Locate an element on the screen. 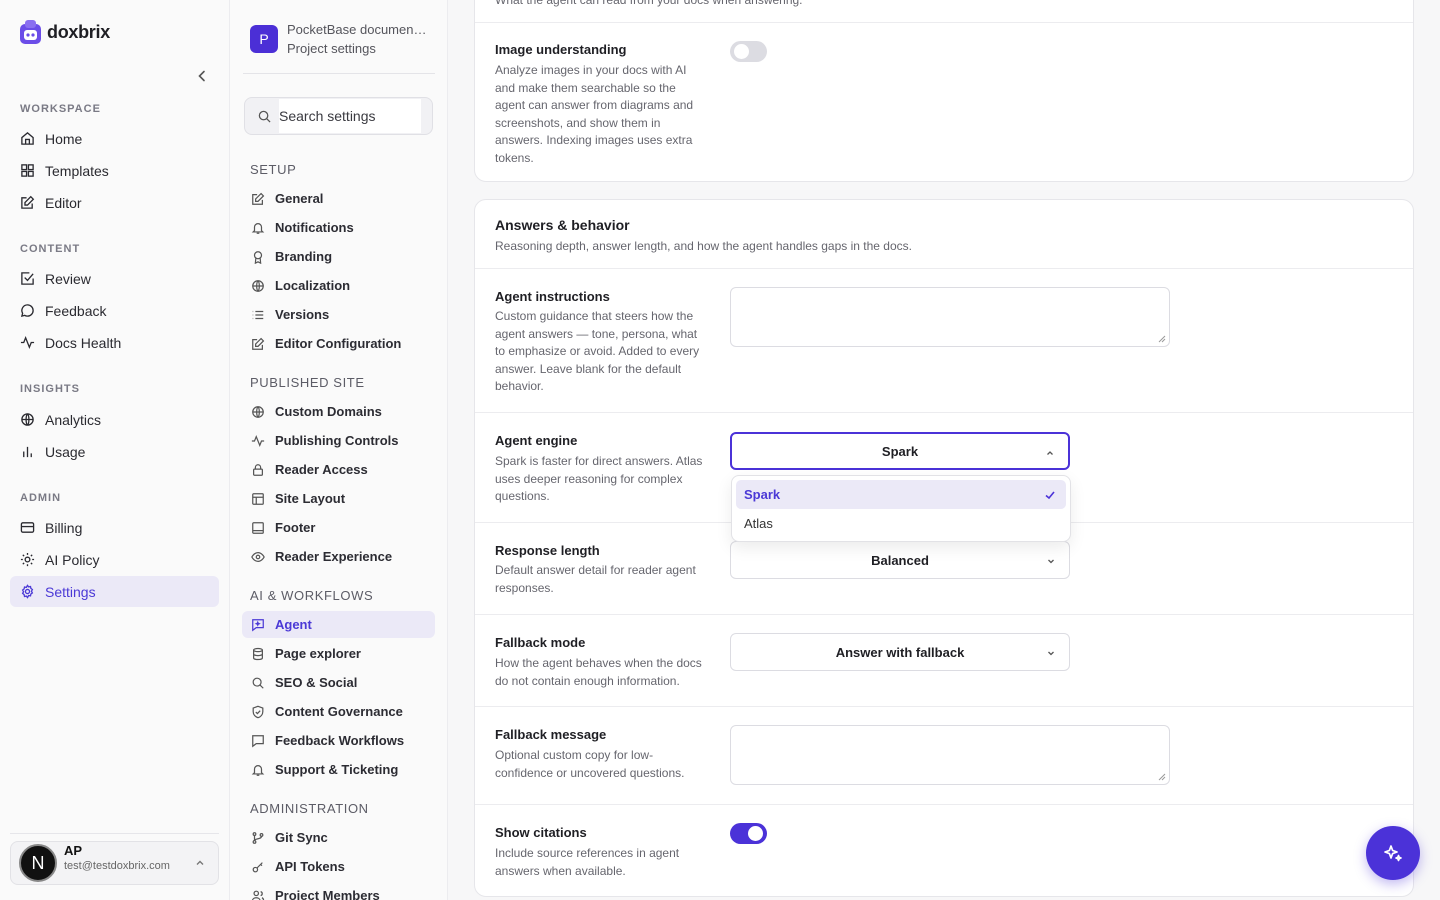  nav-item-feedback: Feedback is located at coordinates (114, 310).